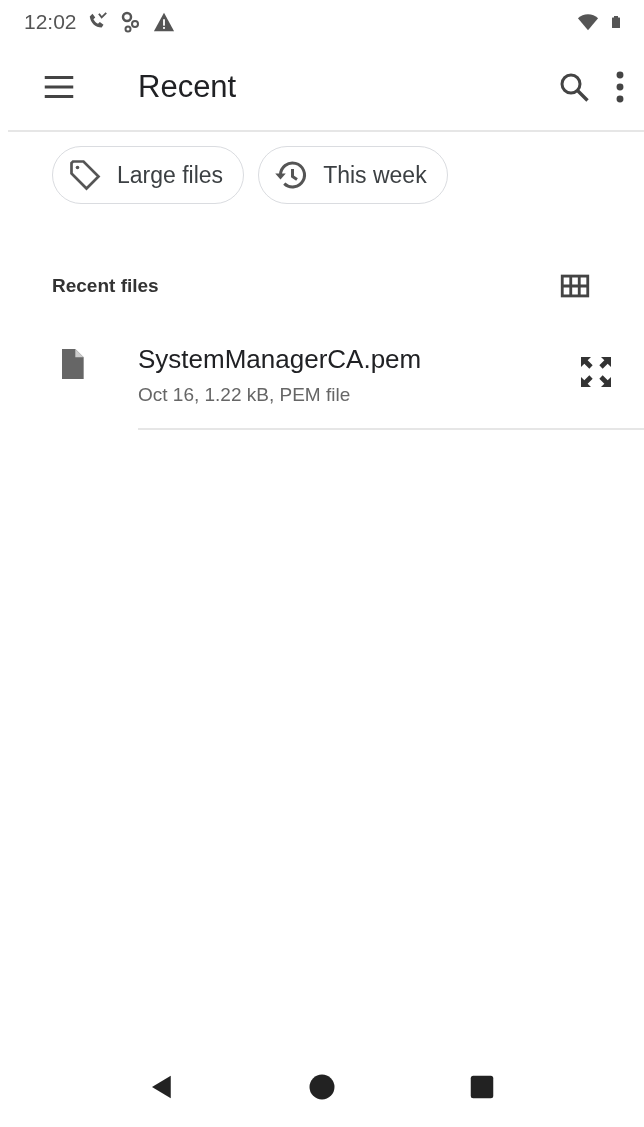 This screenshot has height=1127, width=644. Describe the element at coordinates (188, 86) in the screenshot. I see `page-title: Recent` at that location.